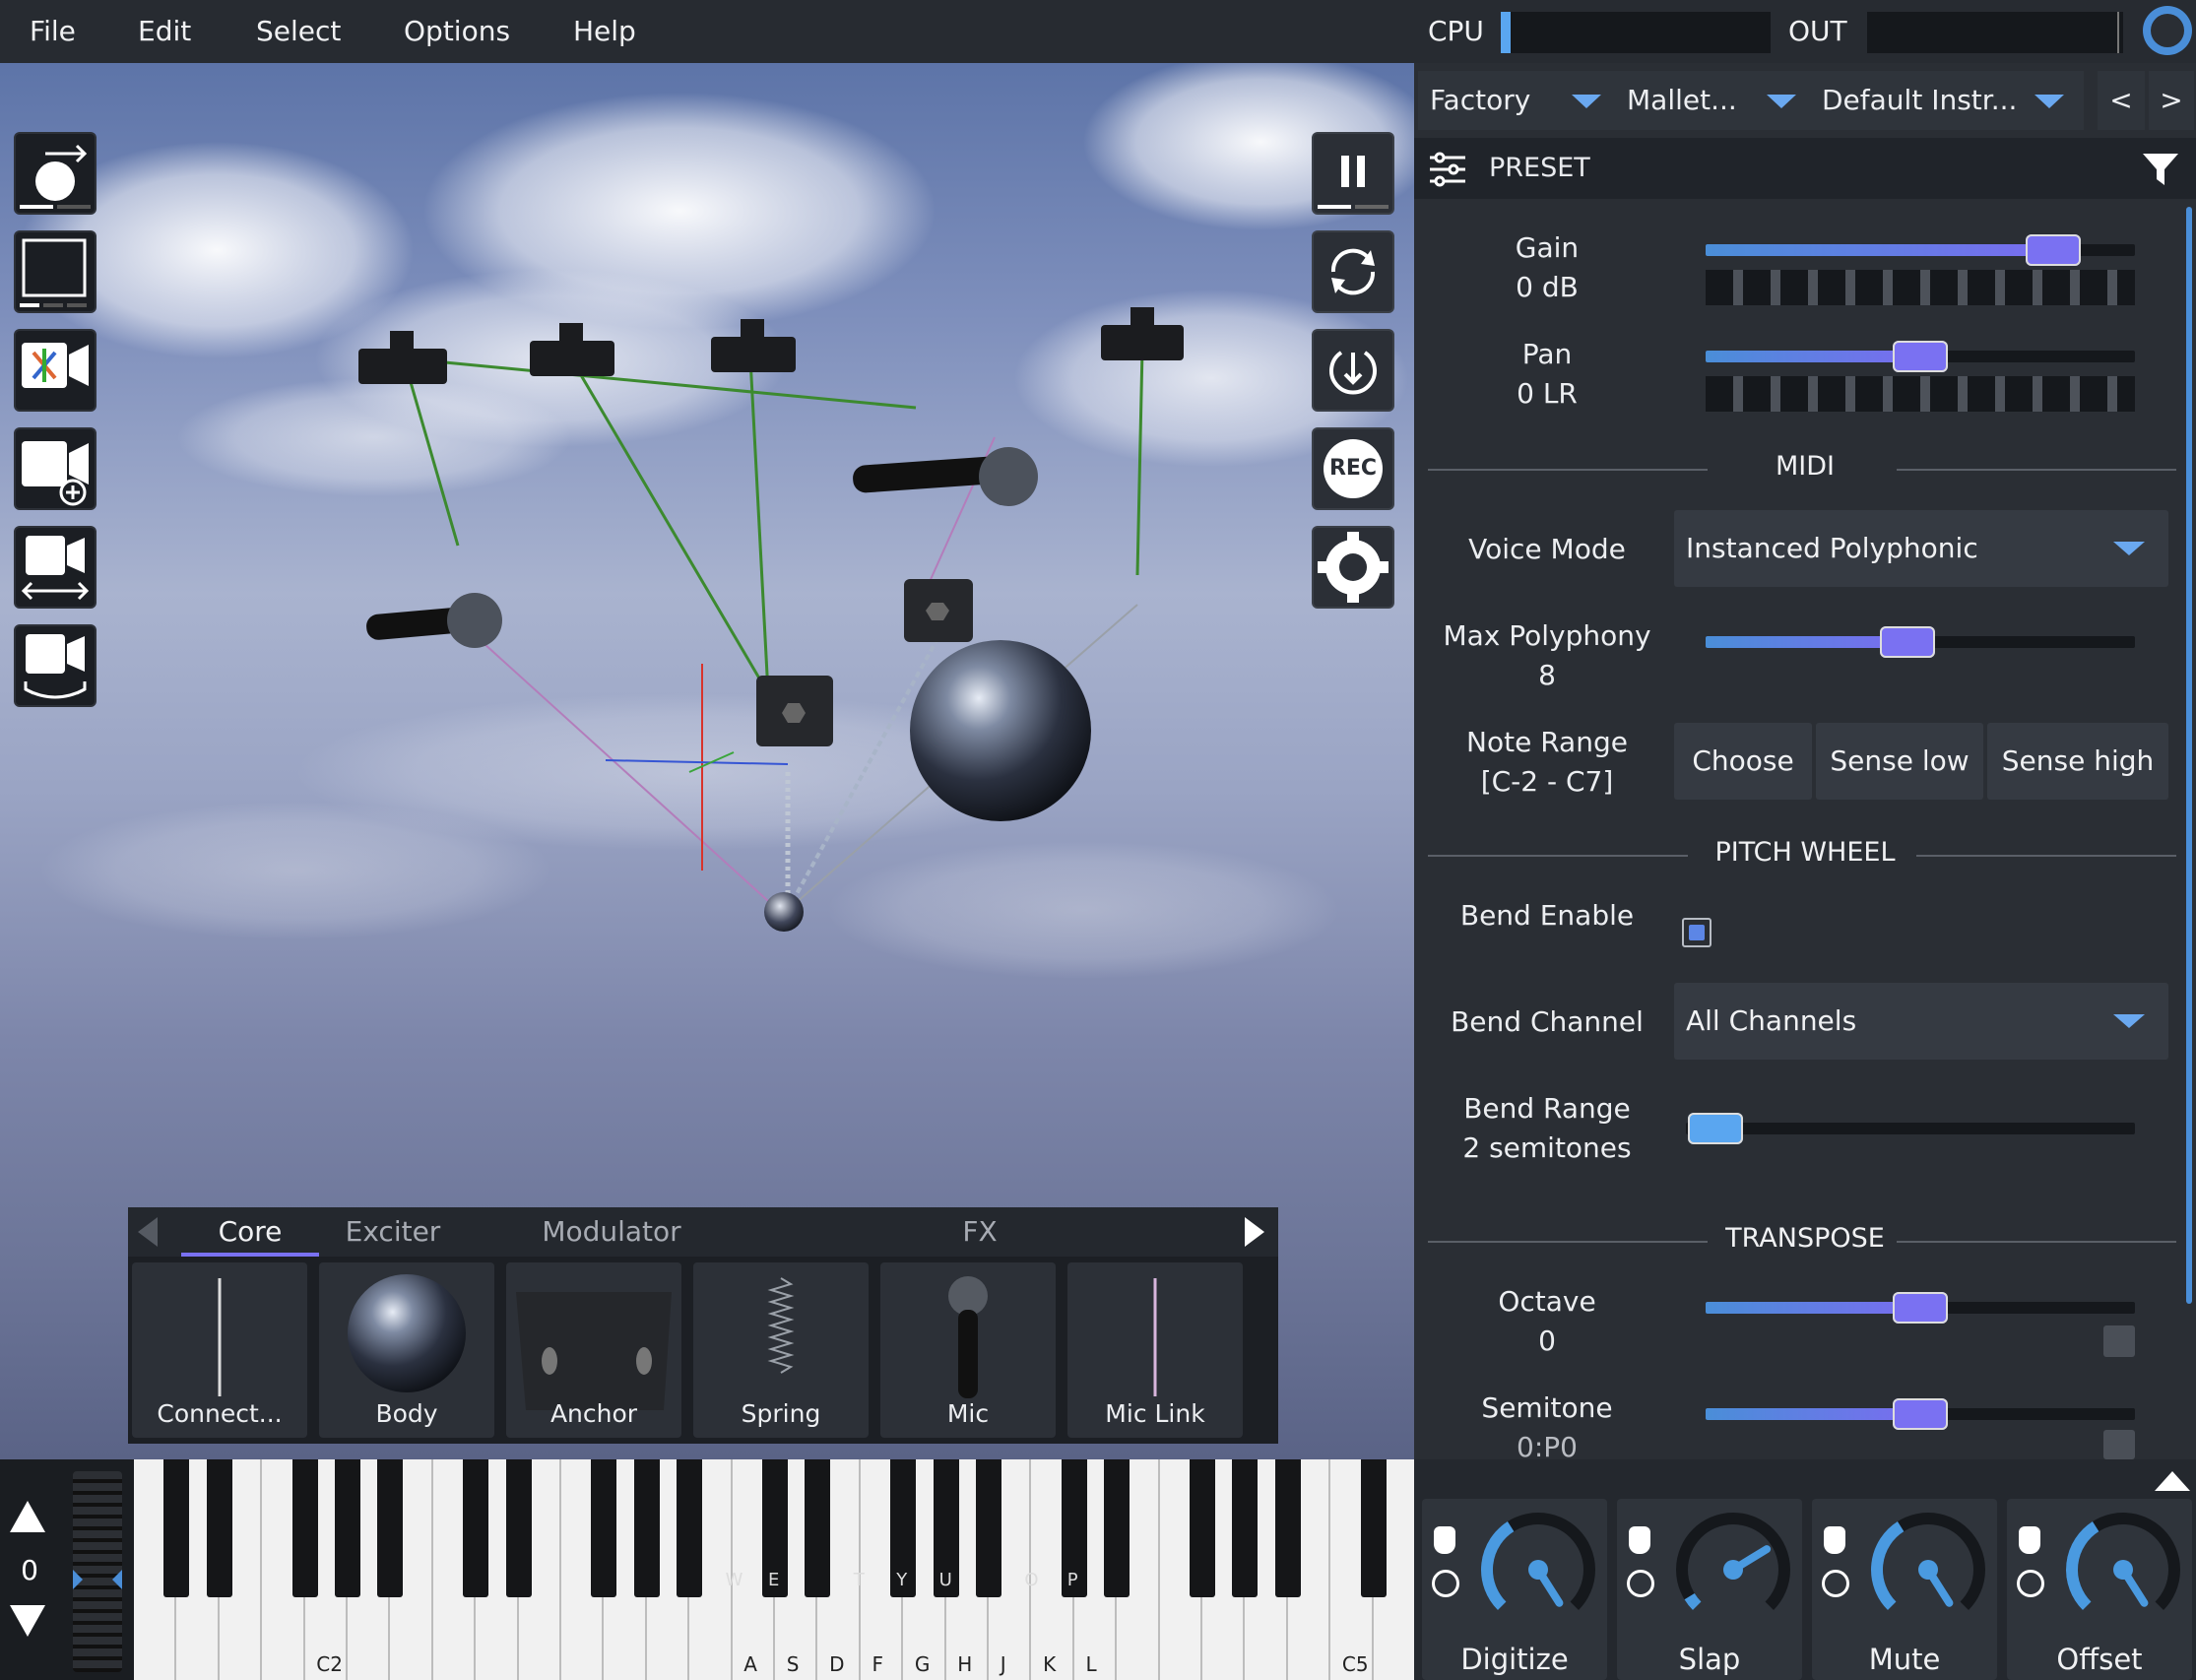  Describe the element at coordinates (1907, 642) in the screenshot. I see `max-polyphony-thumb` at that location.